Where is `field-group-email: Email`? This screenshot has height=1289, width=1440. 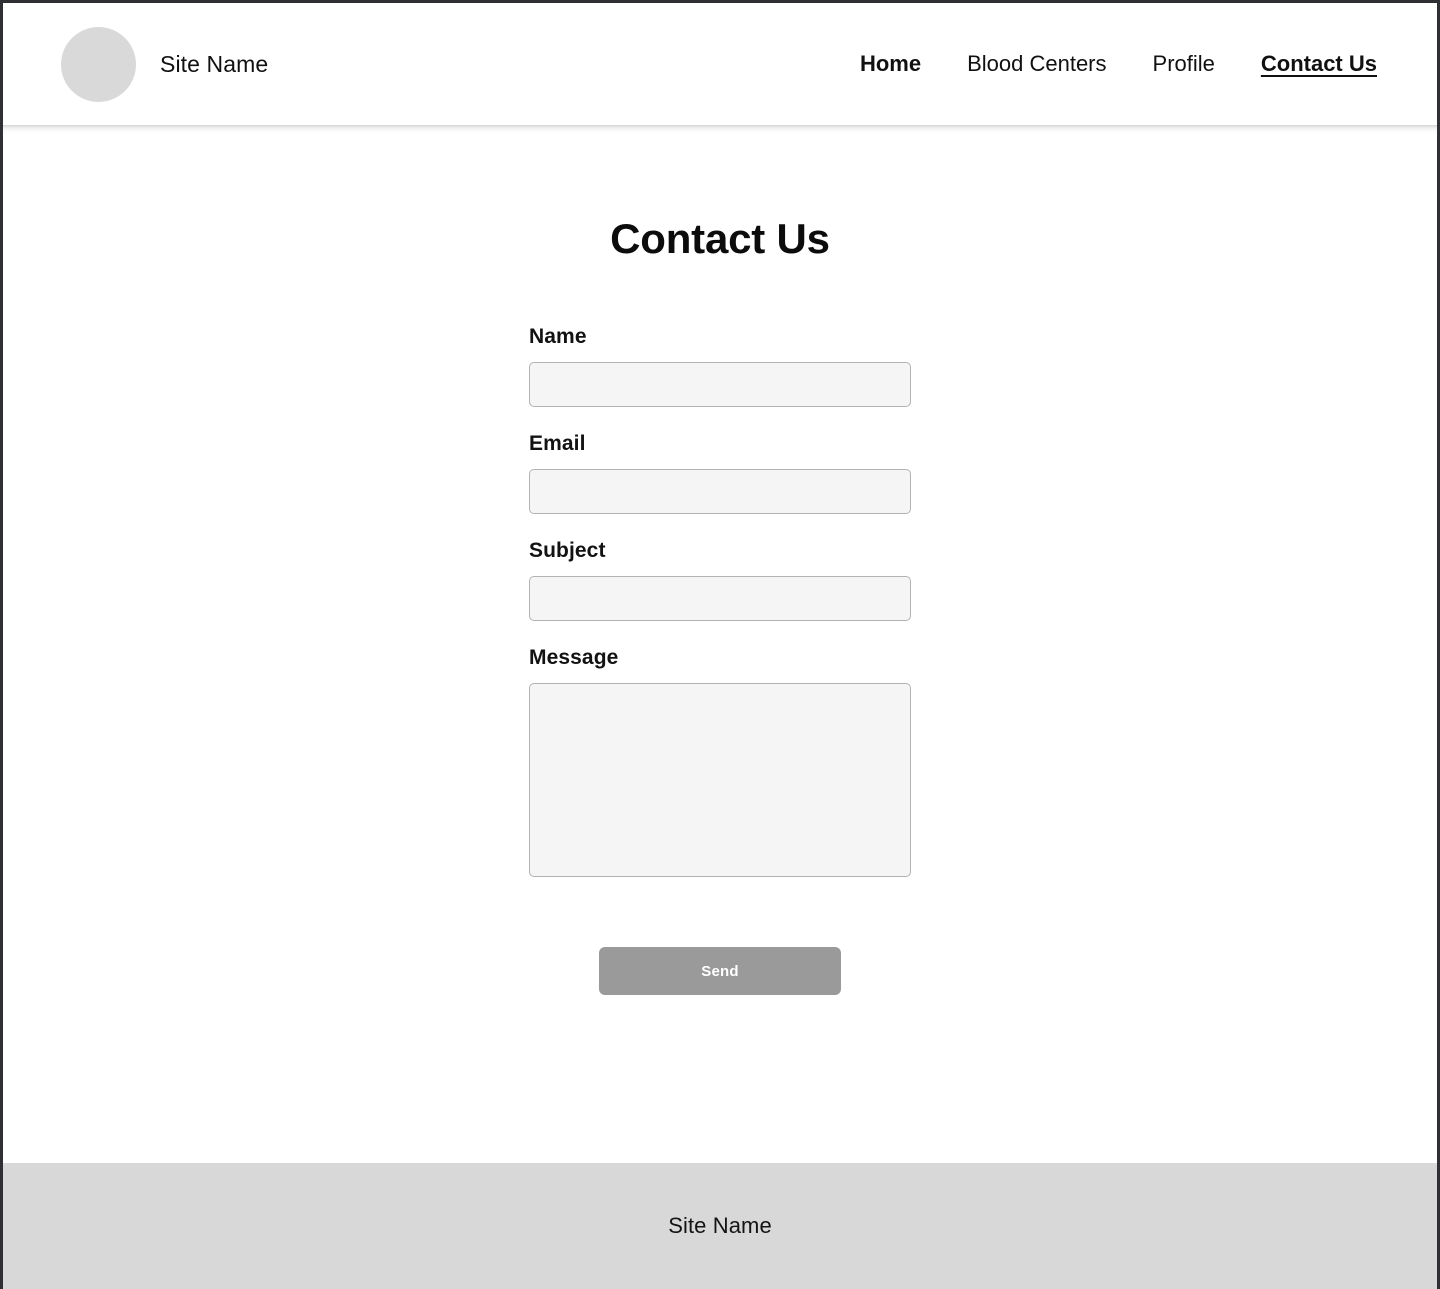
field-group-email: Email is located at coordinates (720, 473).